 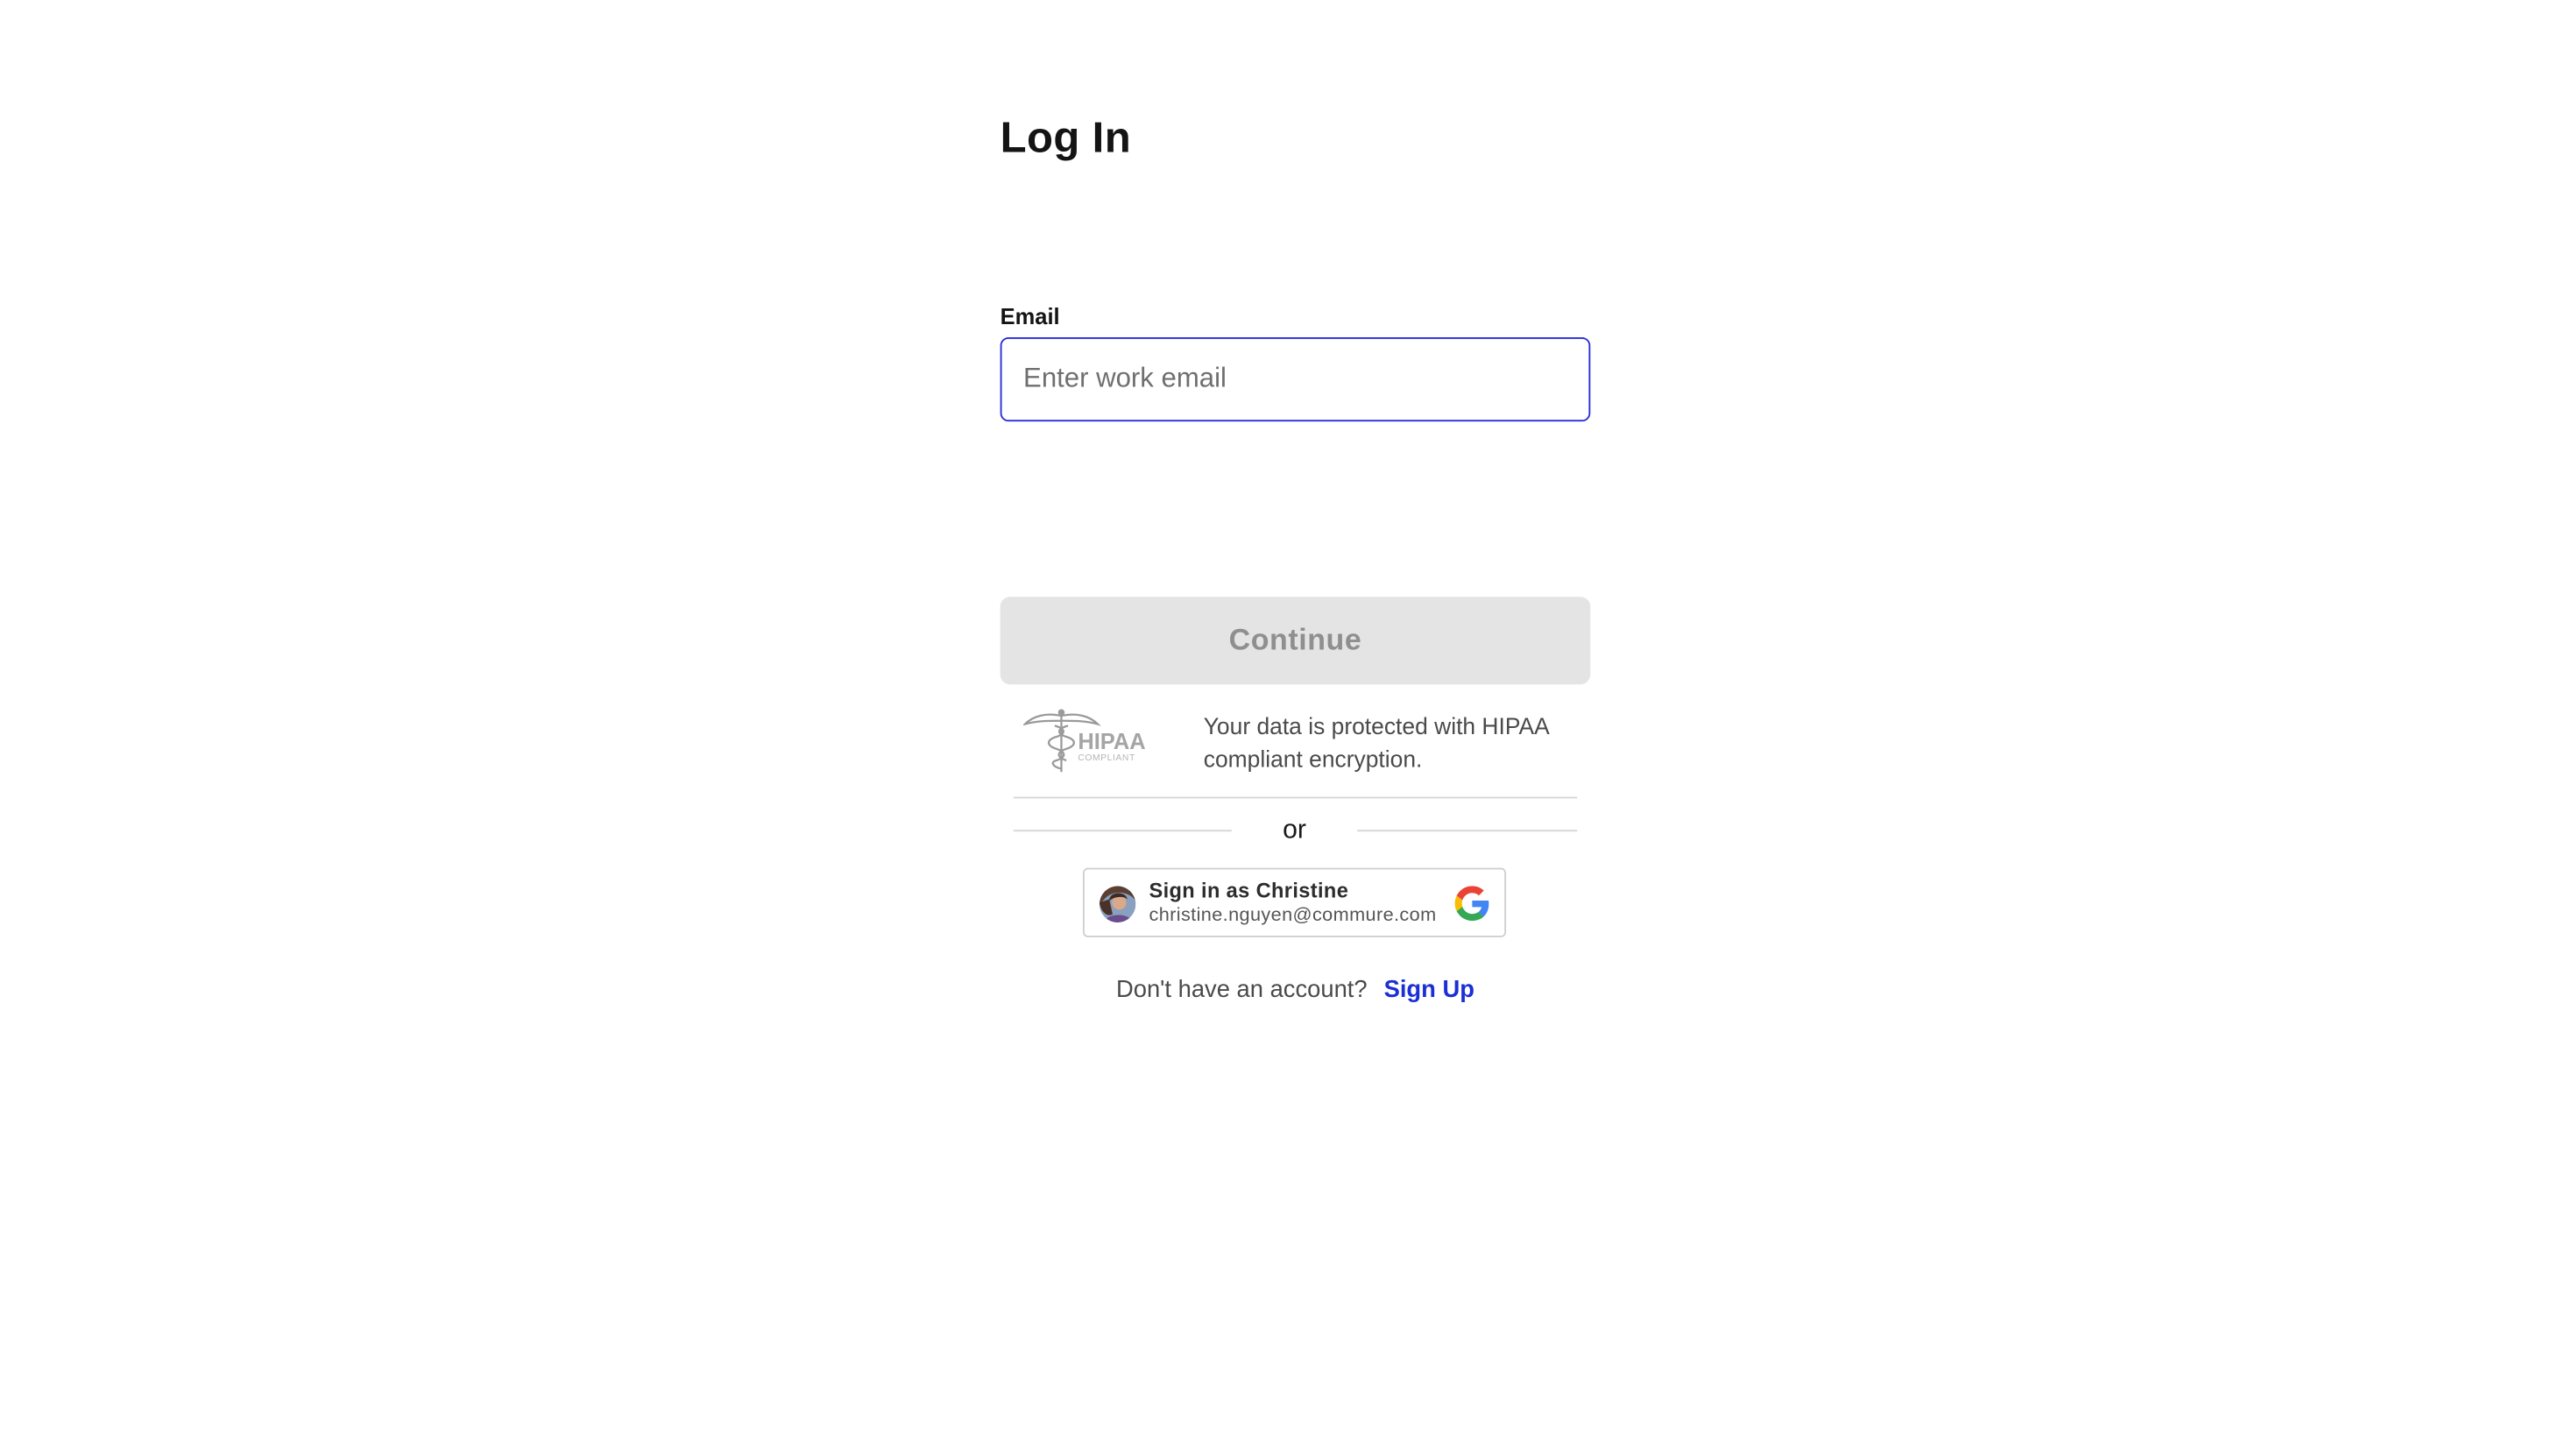 I want to click on google-g-icon, so click(x=1472, y=904).